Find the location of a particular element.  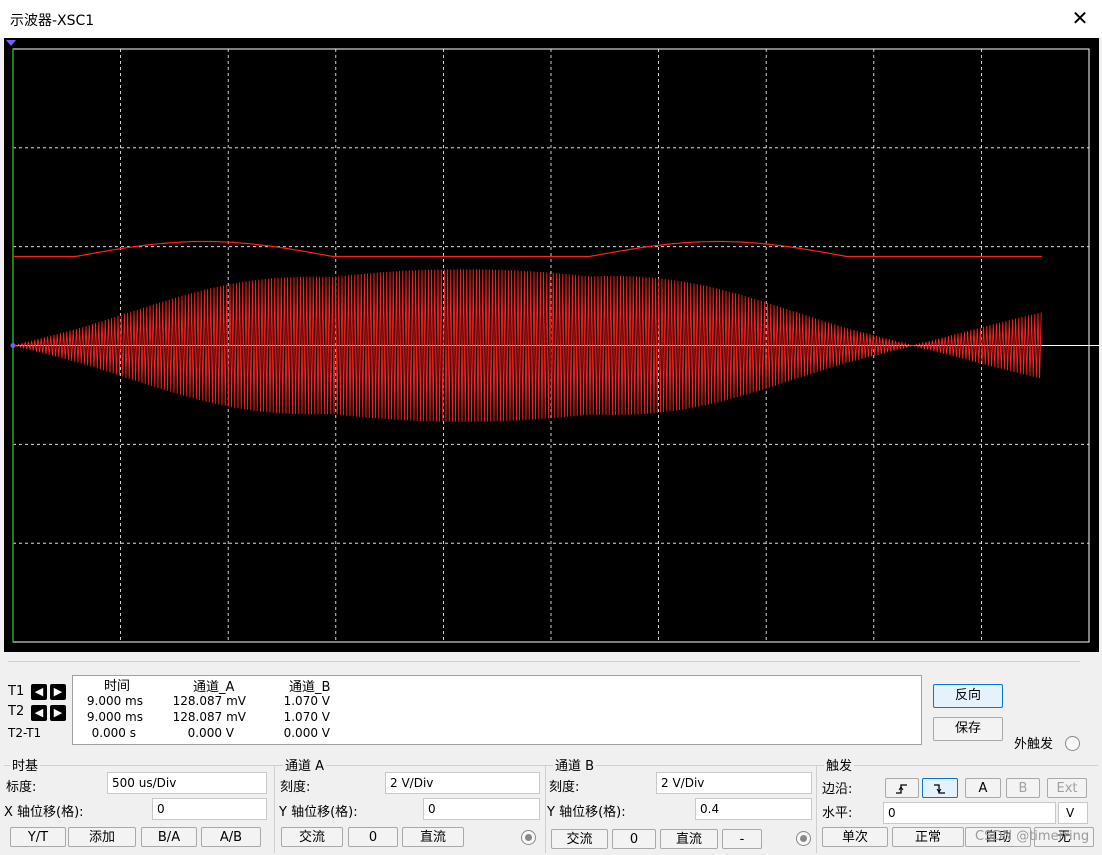

channel-a-title: 通道 A is located at coordinates (305, 764).